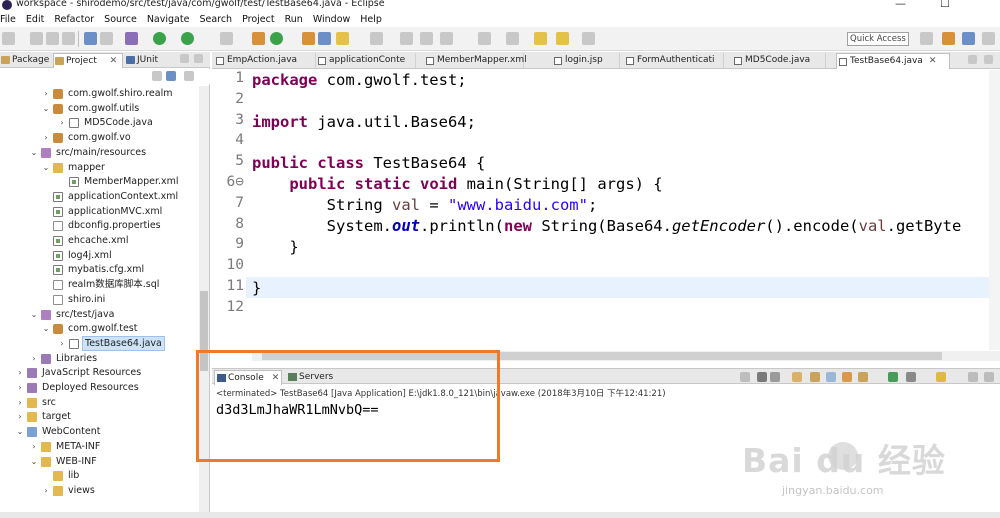 This screenshot has width=1000, height=518. Describe the element at coordinates (893, 377) in the screenshot. I see `pin-console-icon` at that location.